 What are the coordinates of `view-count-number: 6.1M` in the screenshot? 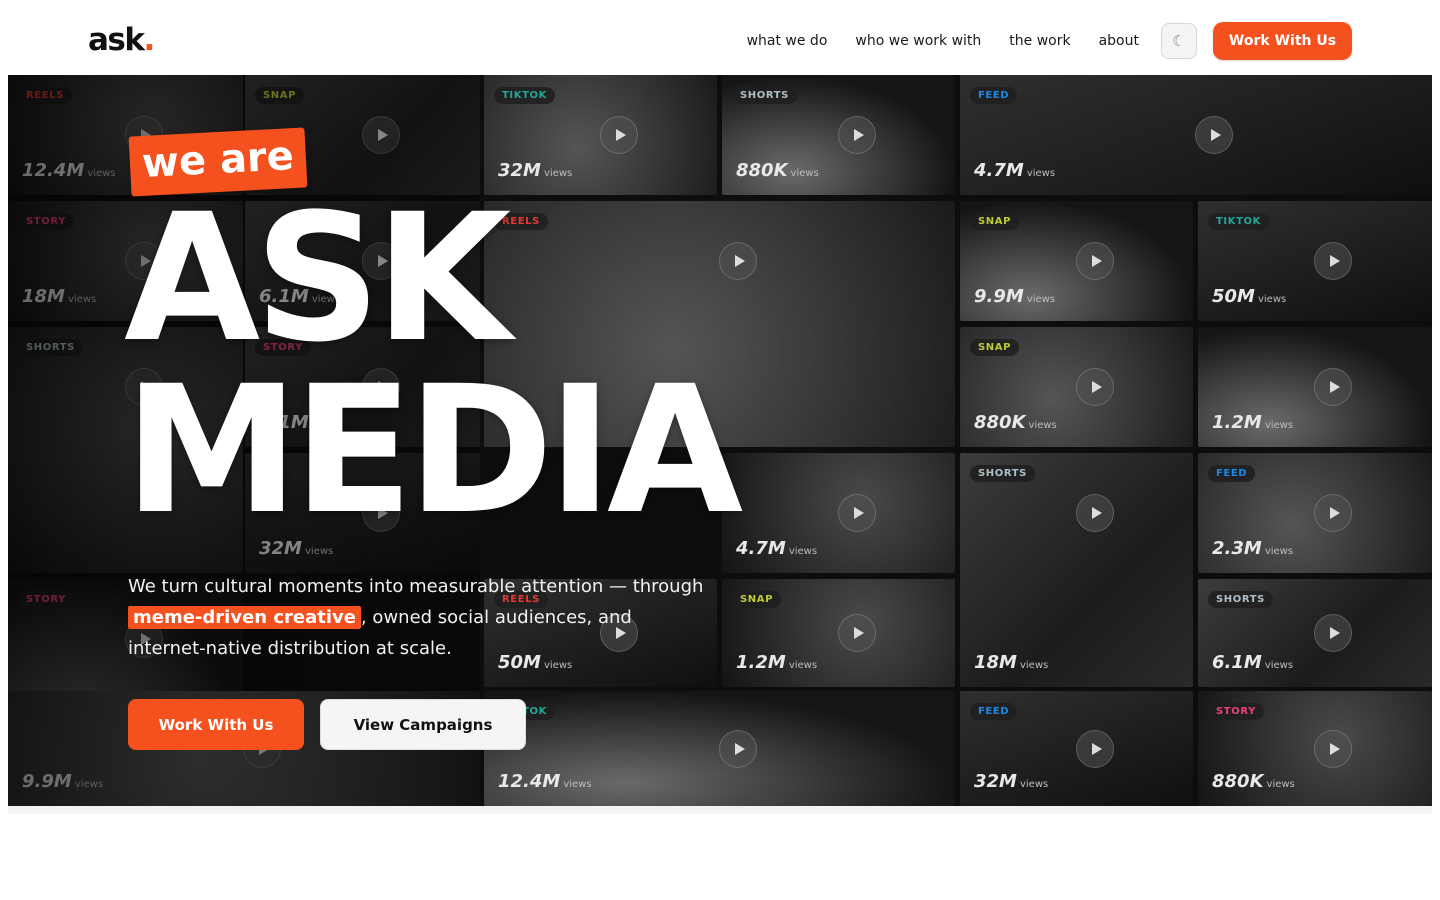 It's located at (1237, 662).